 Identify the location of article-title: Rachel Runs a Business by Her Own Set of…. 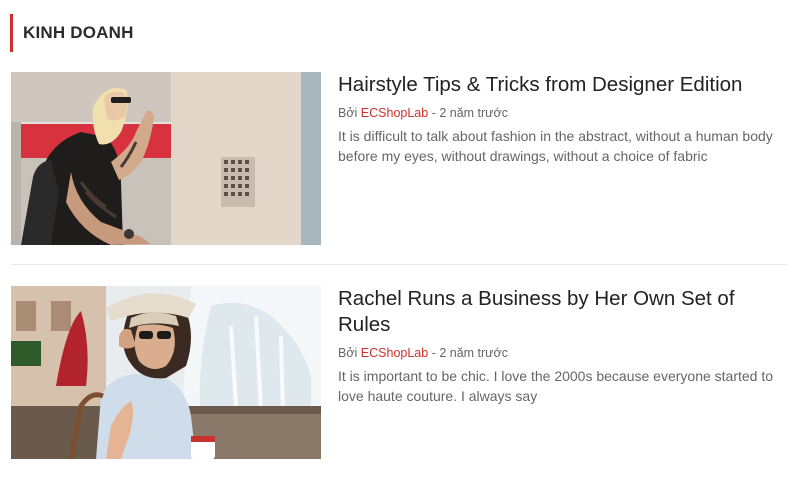
(563, 312).